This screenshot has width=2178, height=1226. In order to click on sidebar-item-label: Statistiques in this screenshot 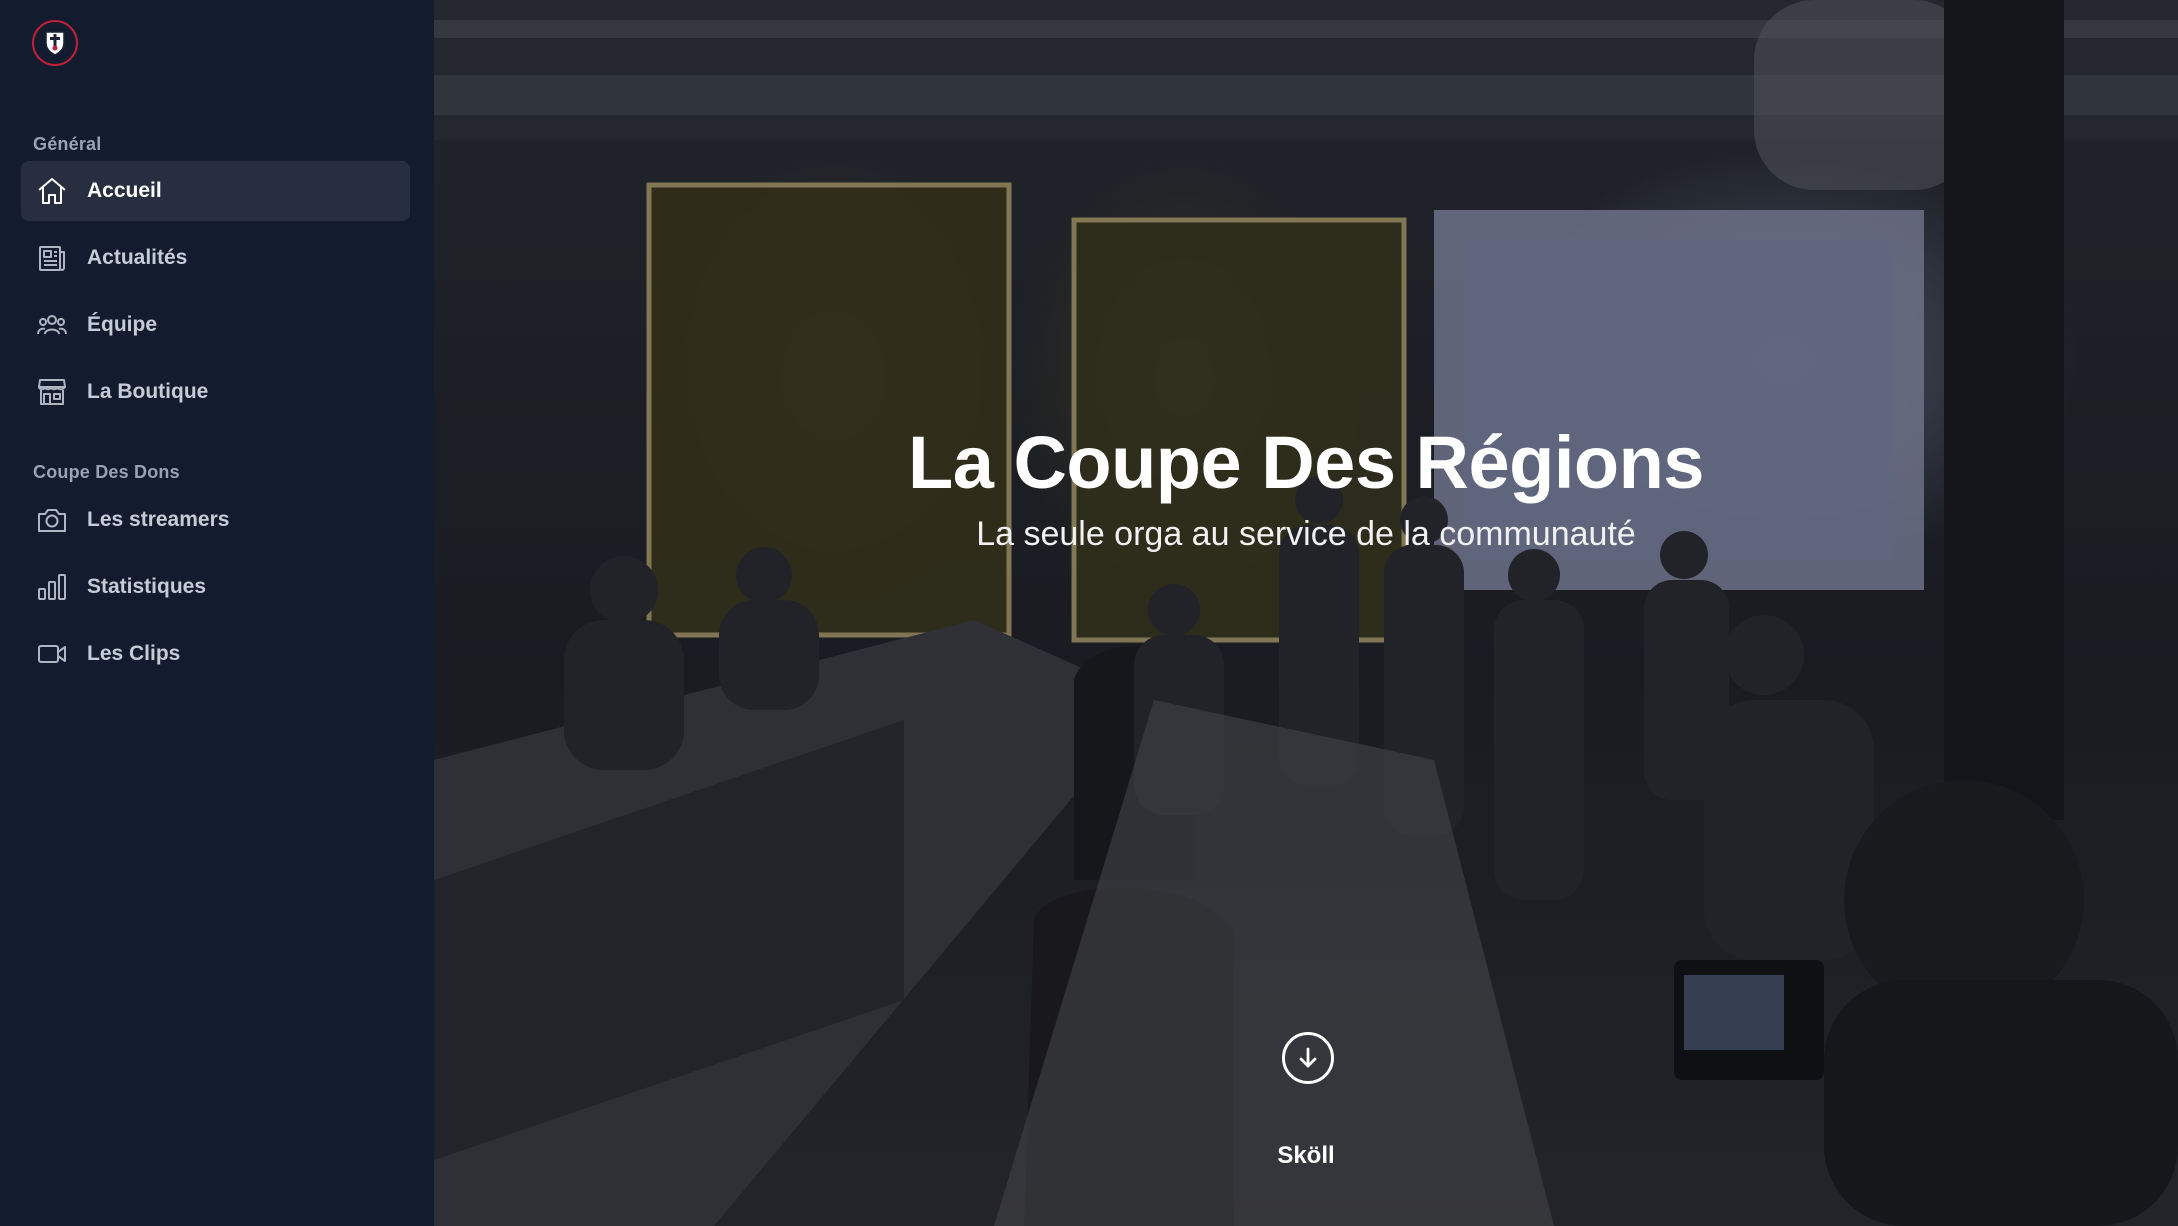, I will do `click(147, 586)`.